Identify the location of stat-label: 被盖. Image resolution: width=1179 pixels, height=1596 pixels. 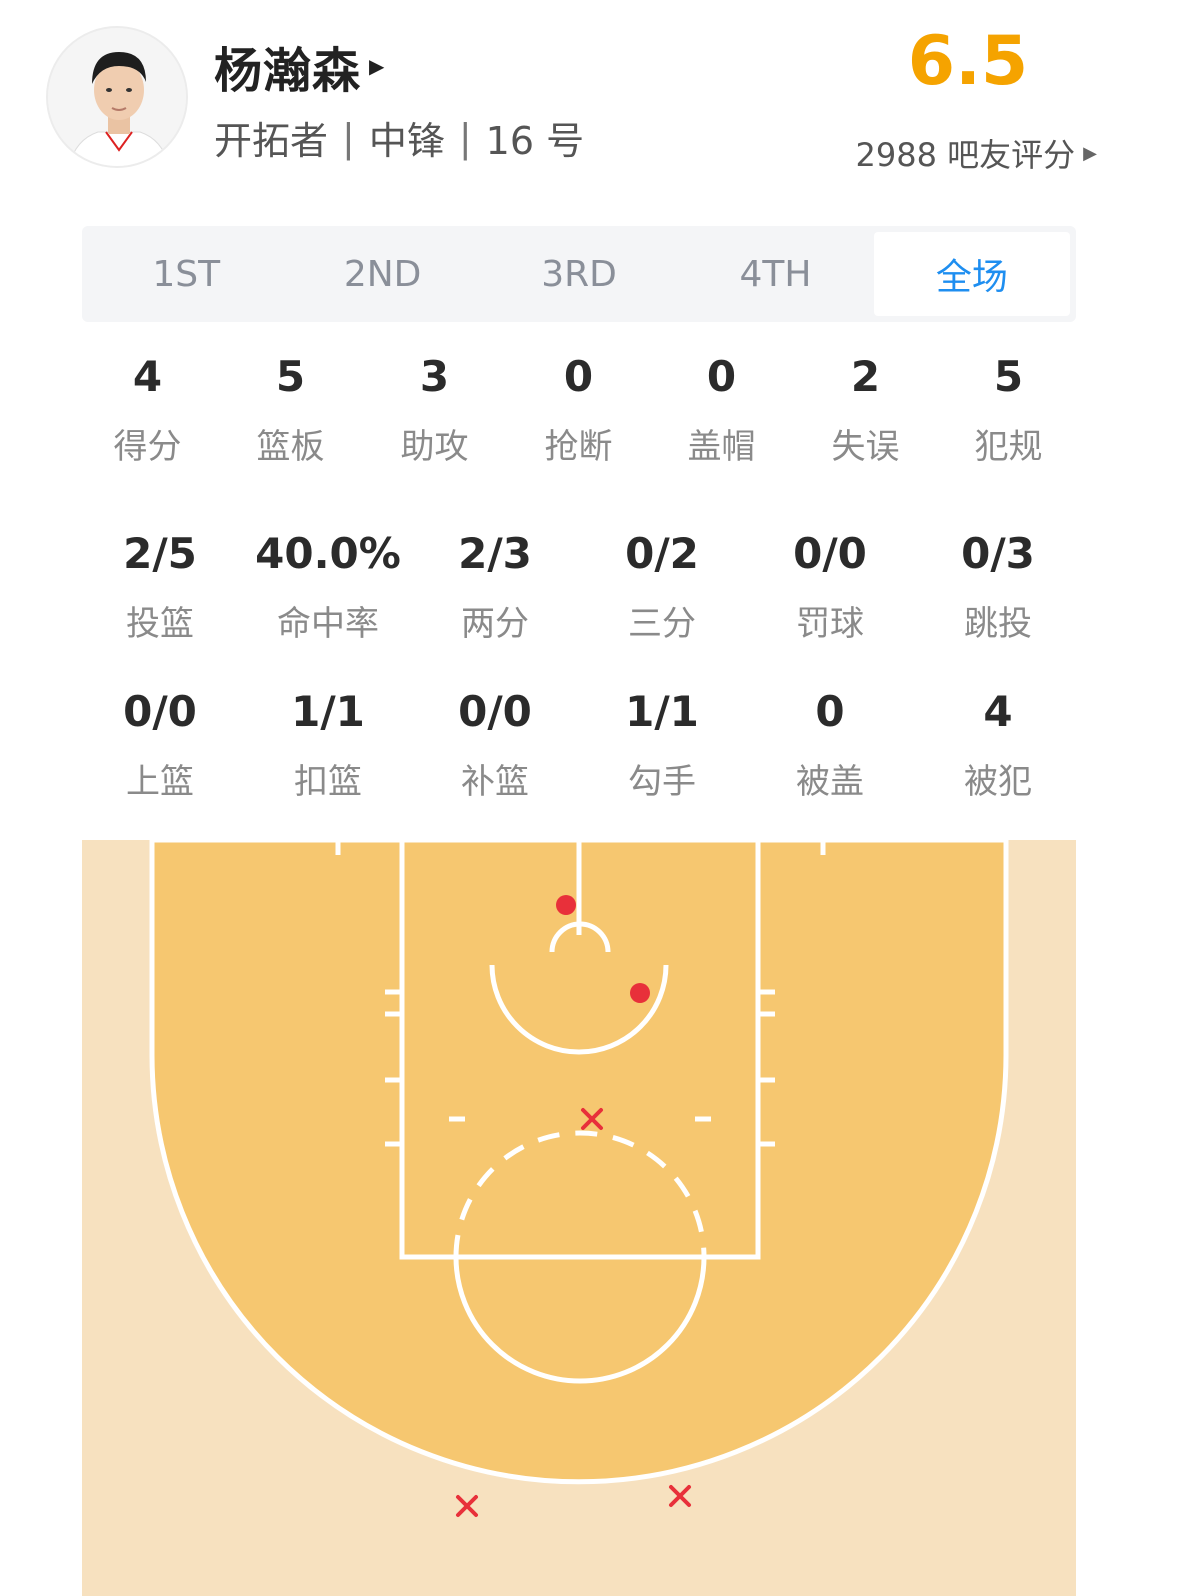
(830, 782).